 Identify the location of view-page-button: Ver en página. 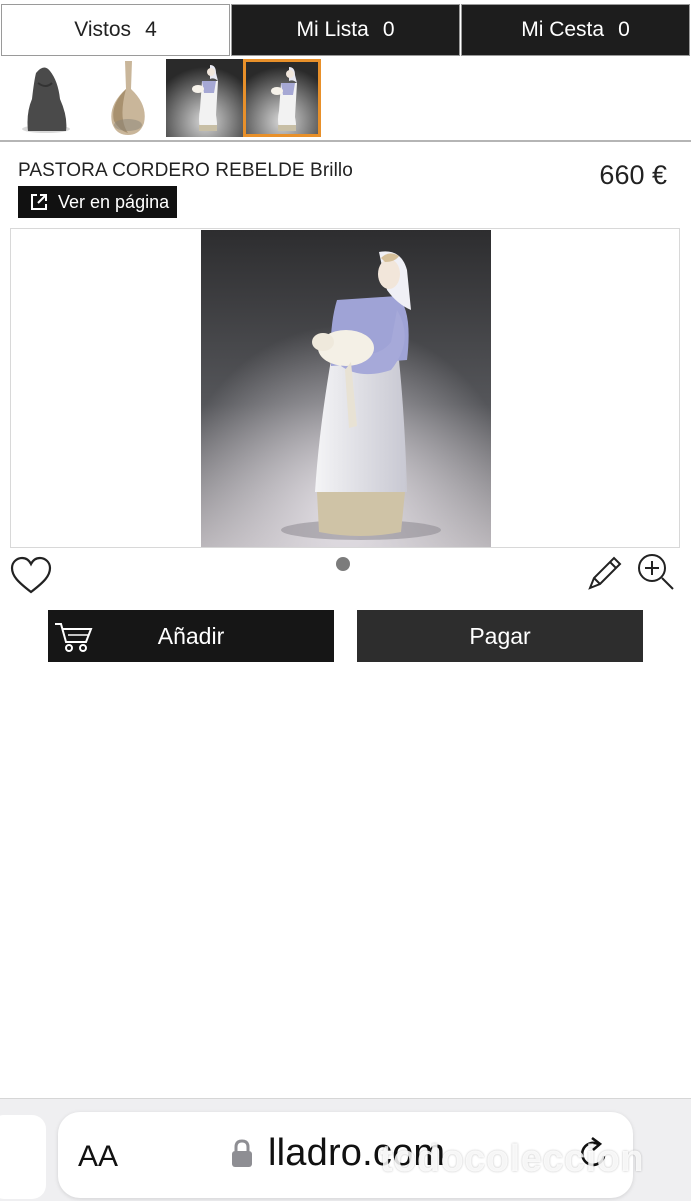
(97, 202).